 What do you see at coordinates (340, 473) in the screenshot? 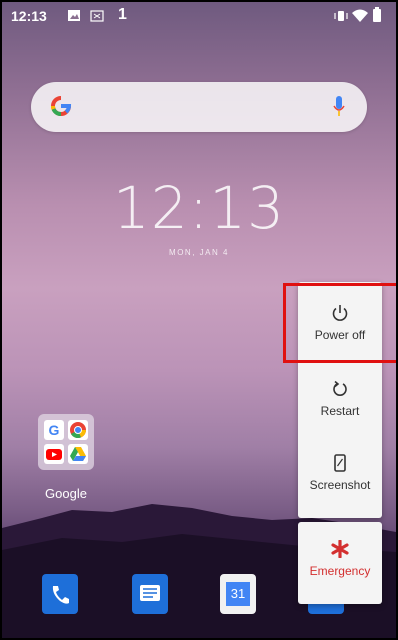
I see `screenshot-button: Screenshot` at bounding box center [340, 473].